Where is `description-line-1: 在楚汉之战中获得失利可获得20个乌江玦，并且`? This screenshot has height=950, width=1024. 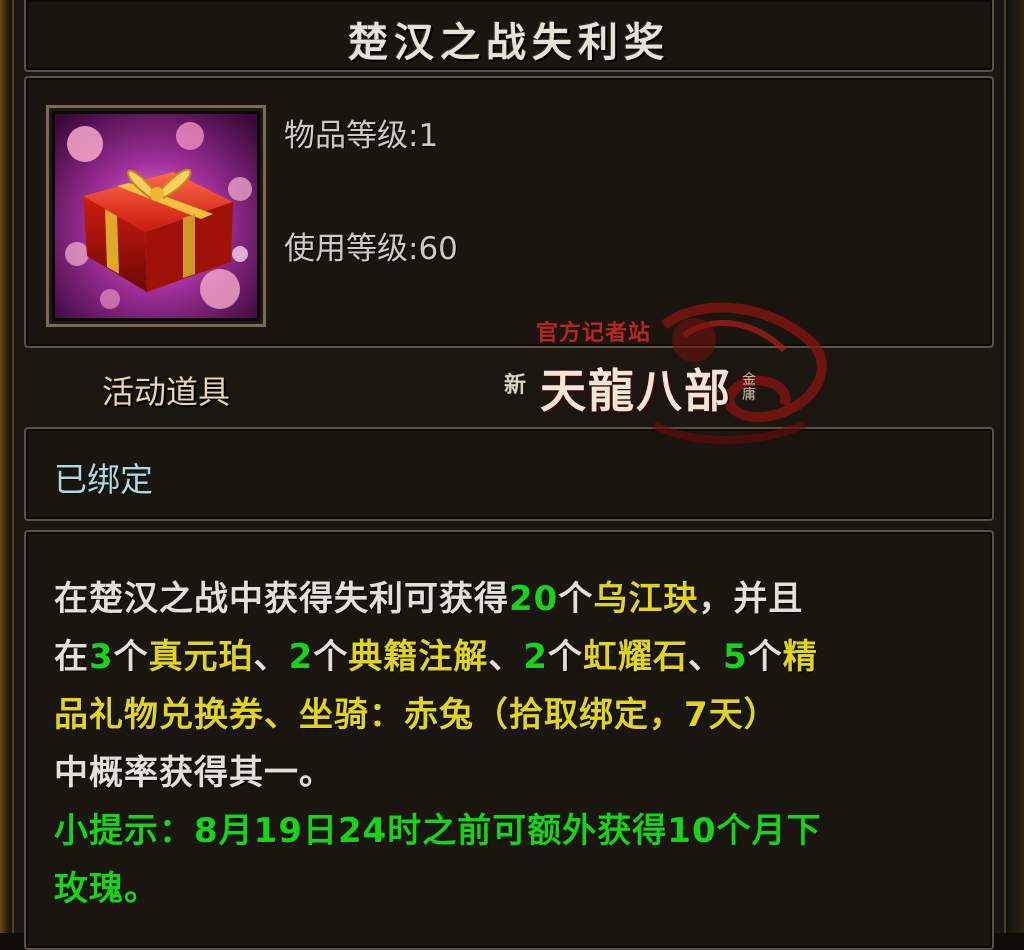 description-line-1: 在楚汉之战中获得失利可获得20个乌江玦，并且 is located at coordinates (529, 599).